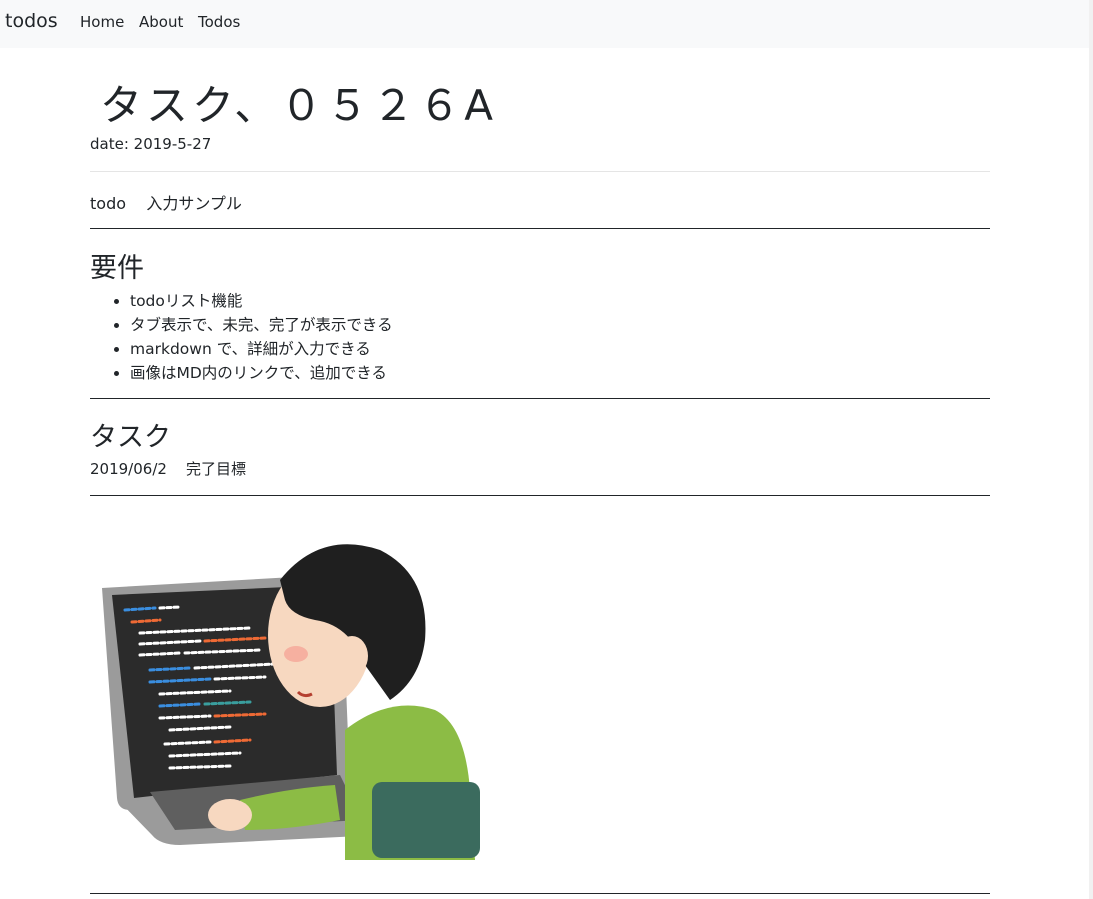  I want to click on nav-link-home: Home, so click(102, 22).